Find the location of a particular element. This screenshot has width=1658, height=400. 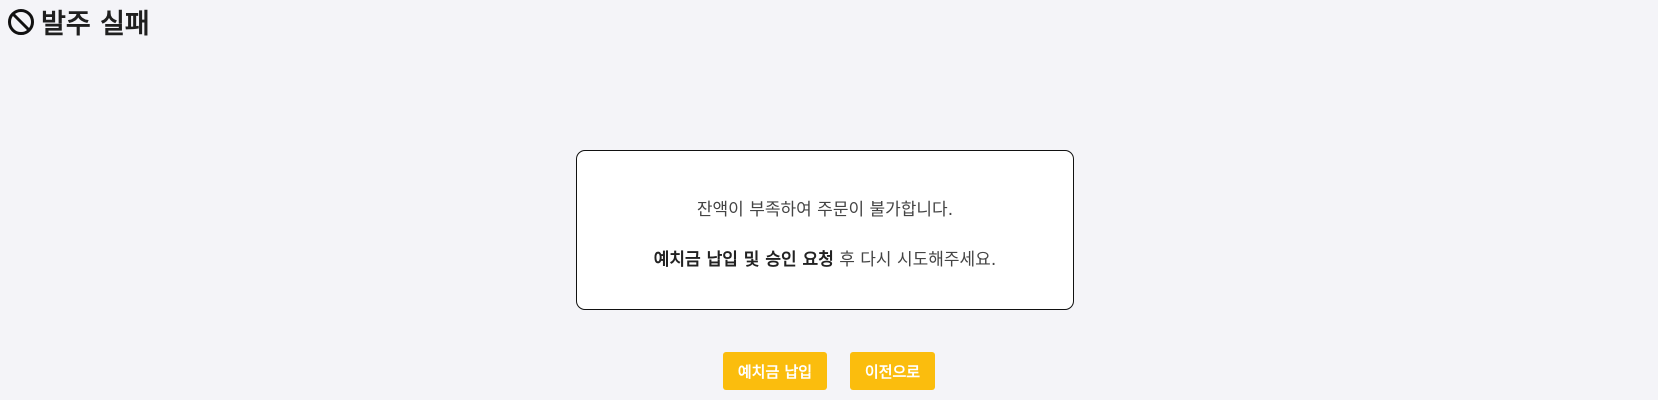

page-title: 발주 실패 is located at coordinates (95, 24).